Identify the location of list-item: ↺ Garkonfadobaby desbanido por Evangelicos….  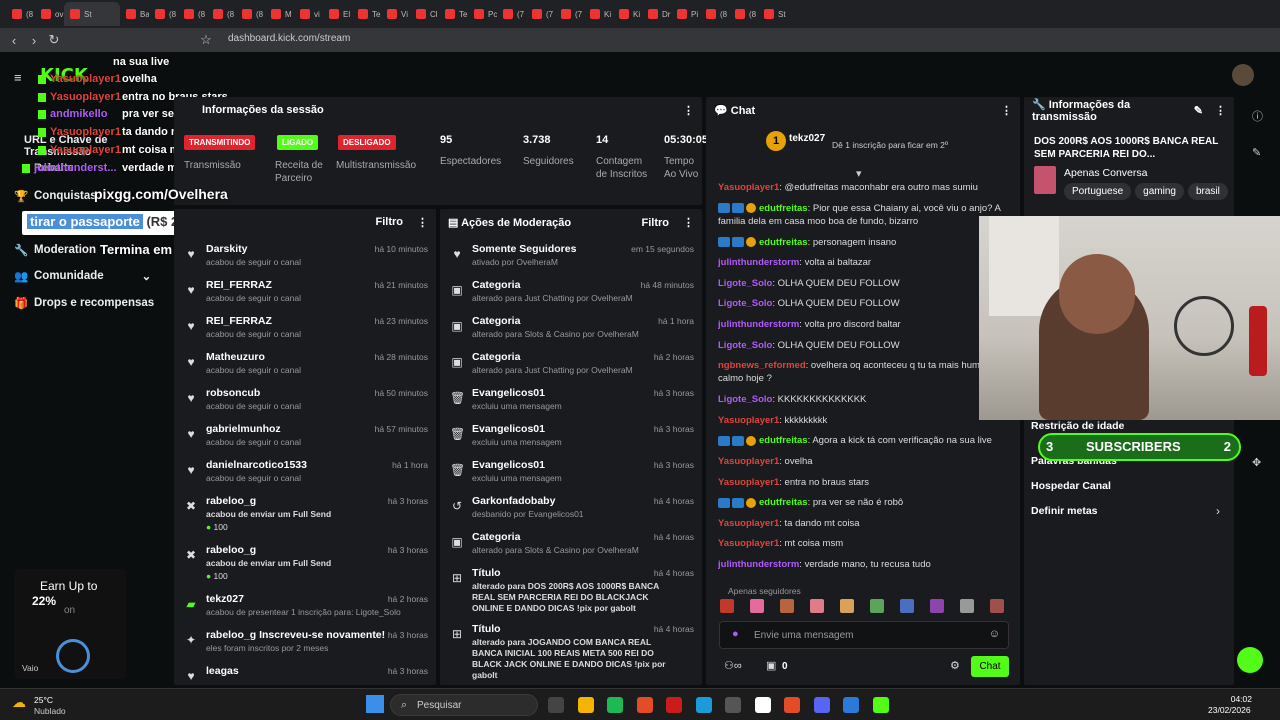
(571, 511).